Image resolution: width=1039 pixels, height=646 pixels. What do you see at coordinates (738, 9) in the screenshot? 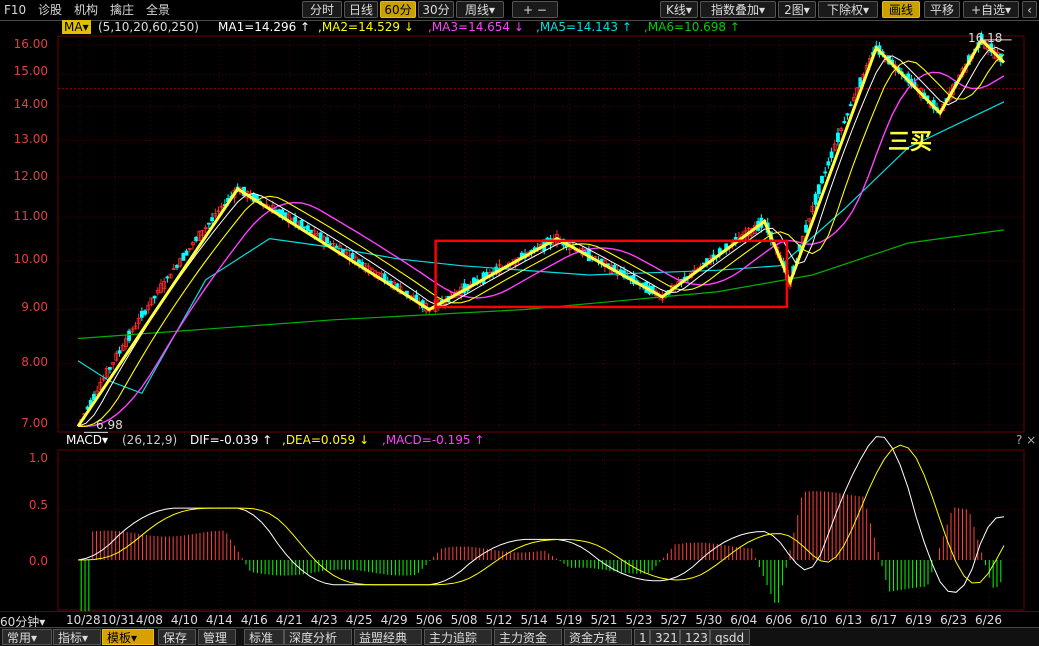
I see `index-overlay-dropdown: 指数叠加▾` at bounding box center [738, 9].